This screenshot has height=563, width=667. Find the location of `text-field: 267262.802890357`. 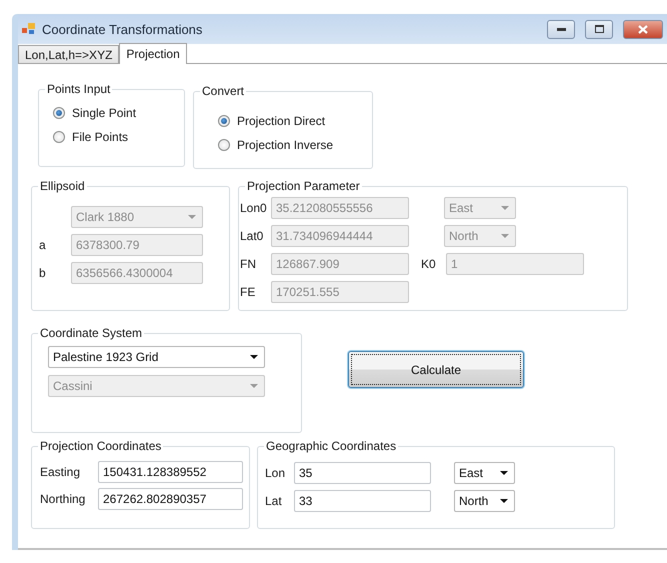

text-field: 267262.802890357 is located at coordinates (170, 499).